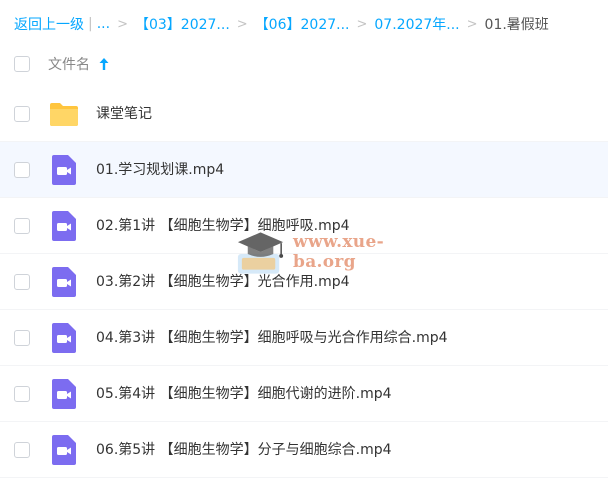 The width and height of the screenshot is (608, 483). I want to click on file-name: 课堂笔记, so click(124, 114).